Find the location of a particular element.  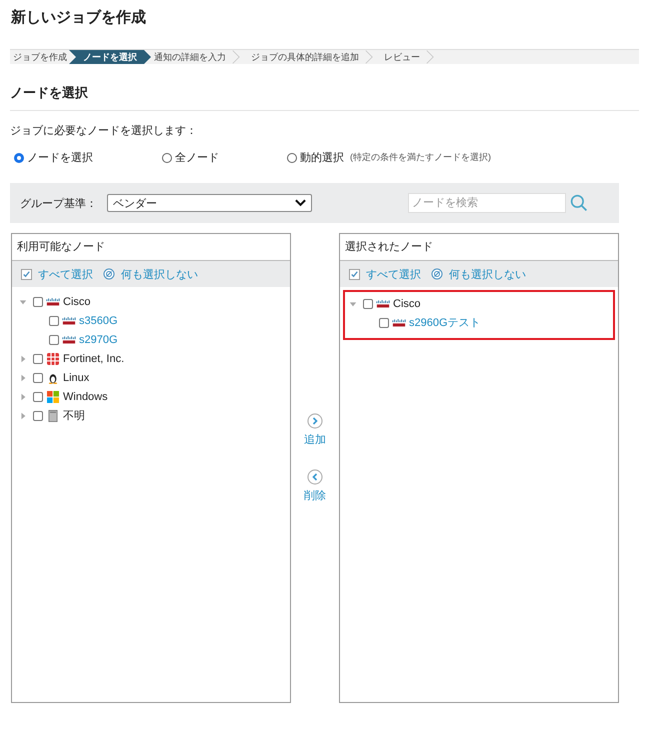

wizard-step: 通知の詳細を入力 is located at coordinates (191, 57).